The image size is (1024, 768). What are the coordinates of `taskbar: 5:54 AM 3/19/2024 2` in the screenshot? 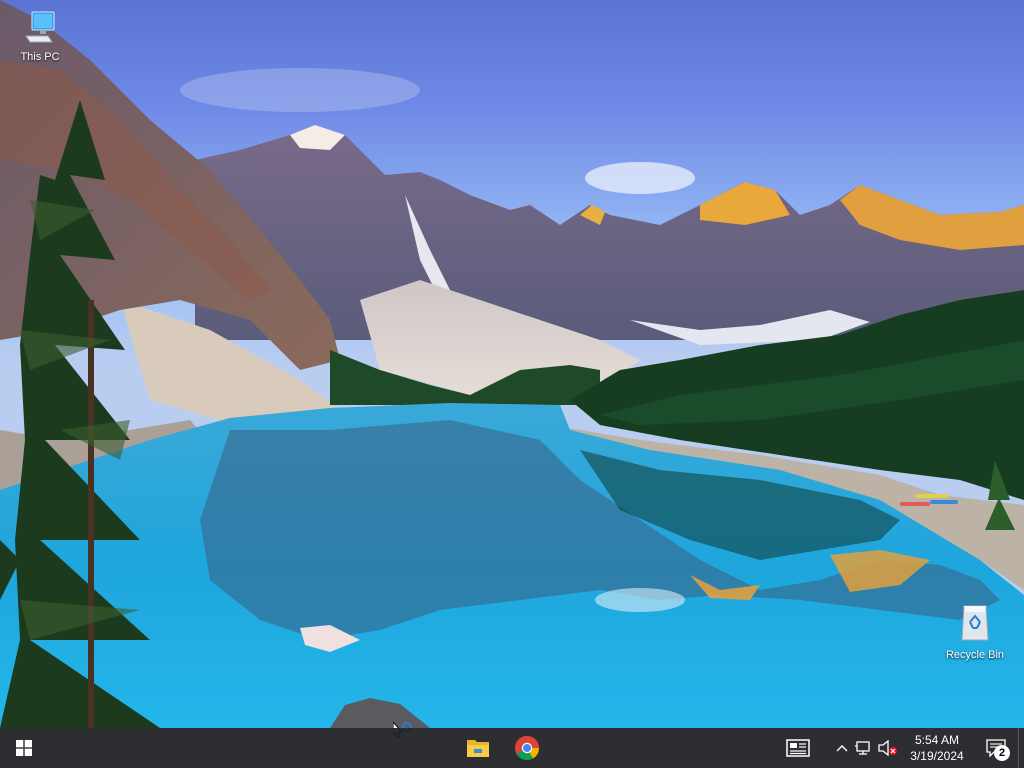 It's located at (512, 748).